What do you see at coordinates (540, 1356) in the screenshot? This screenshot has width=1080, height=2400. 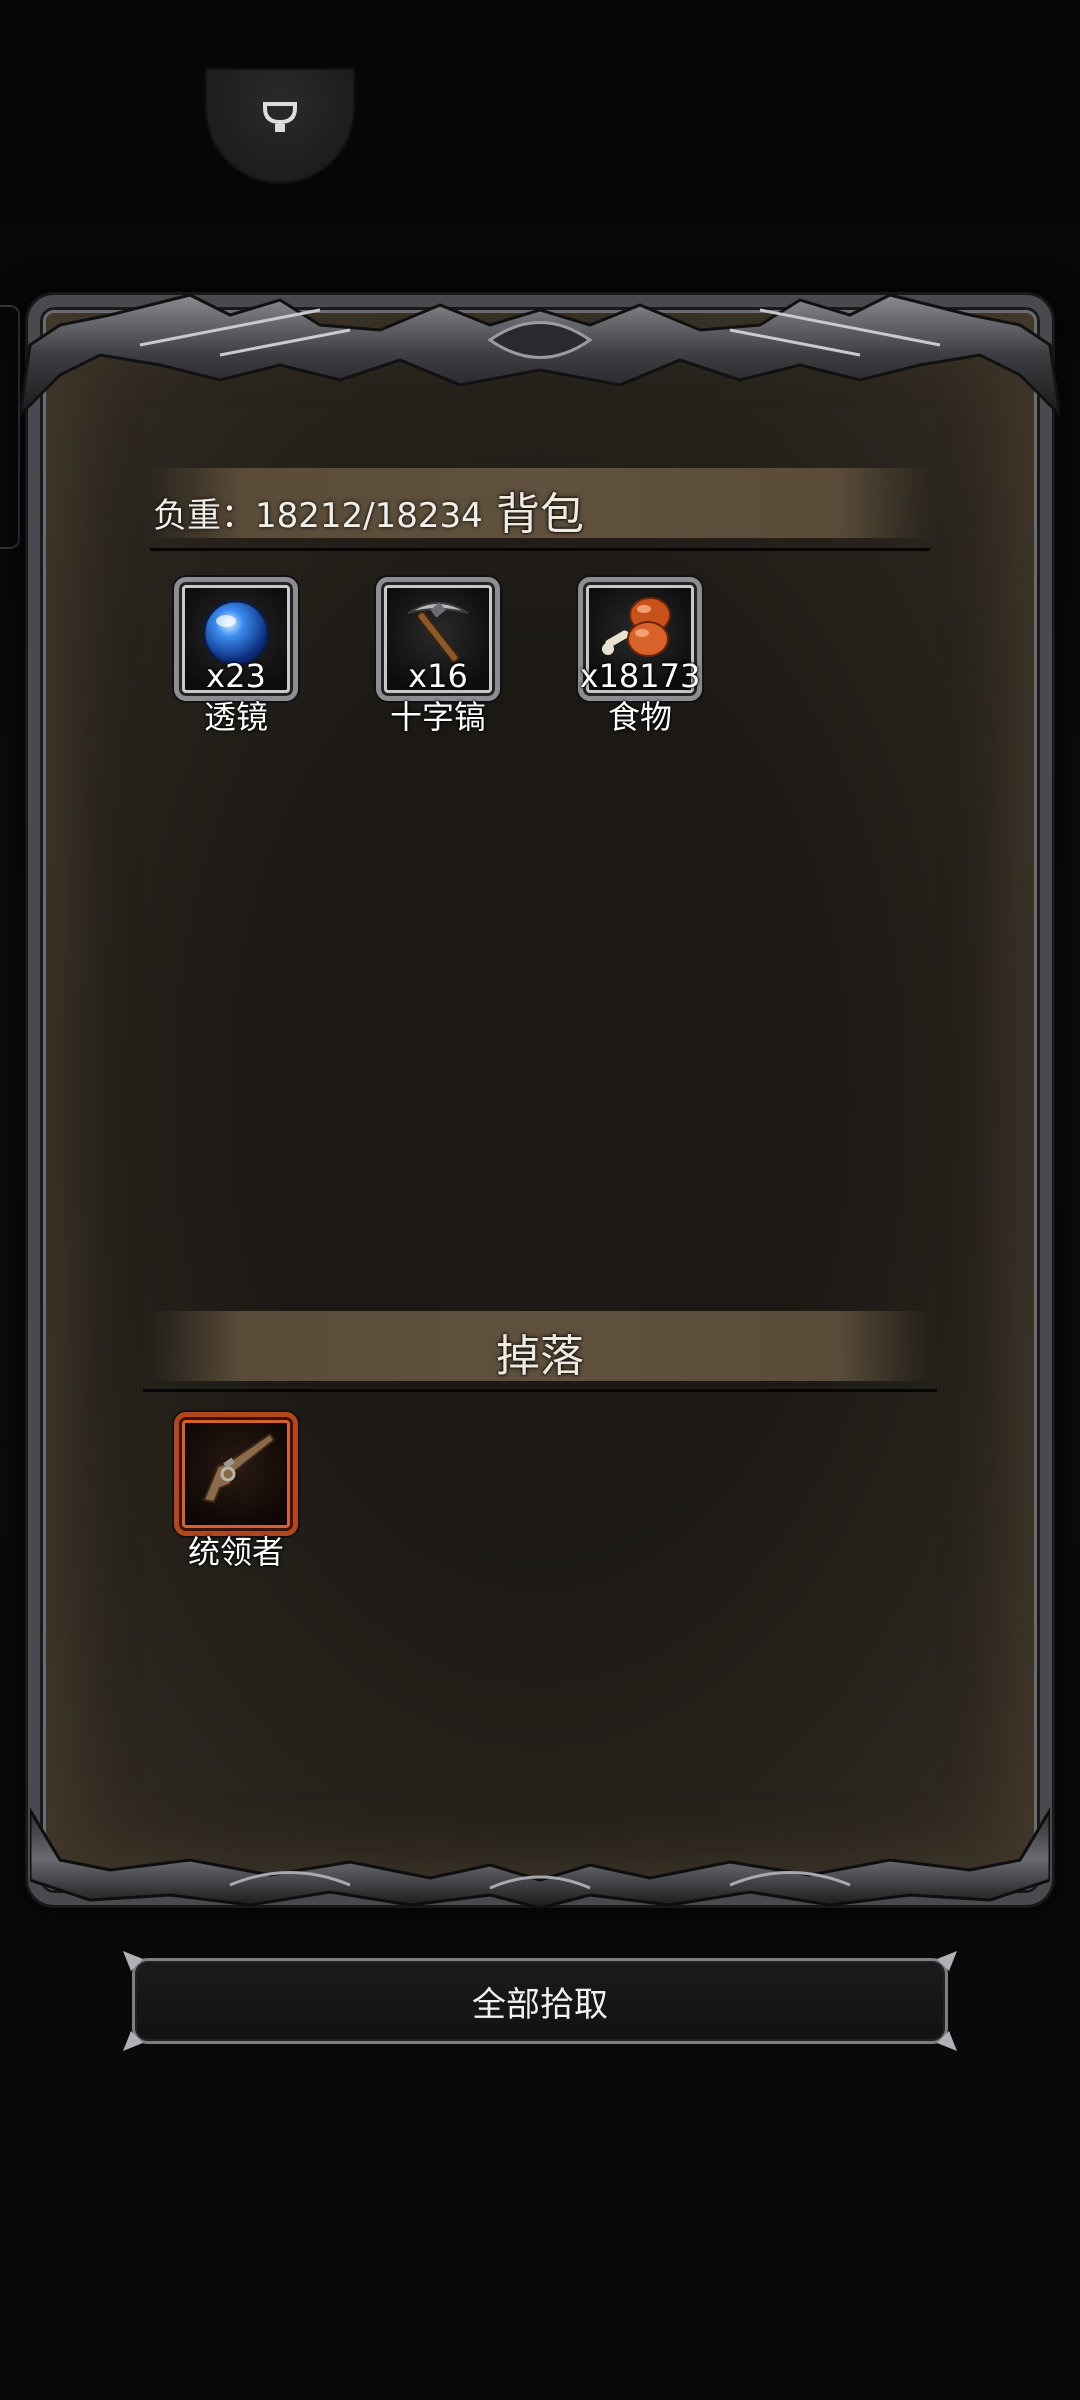 I see `drops-title: 掉落` at bounding box center [540, 1356].